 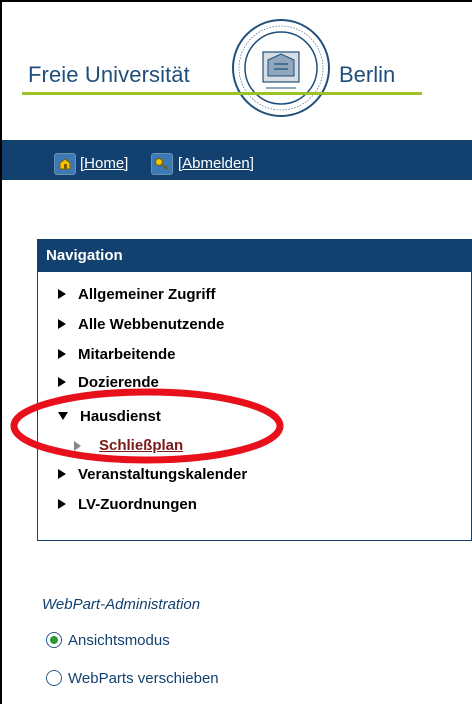 I want to click on navigation-header: Navigation, so click(x=254, y=256).